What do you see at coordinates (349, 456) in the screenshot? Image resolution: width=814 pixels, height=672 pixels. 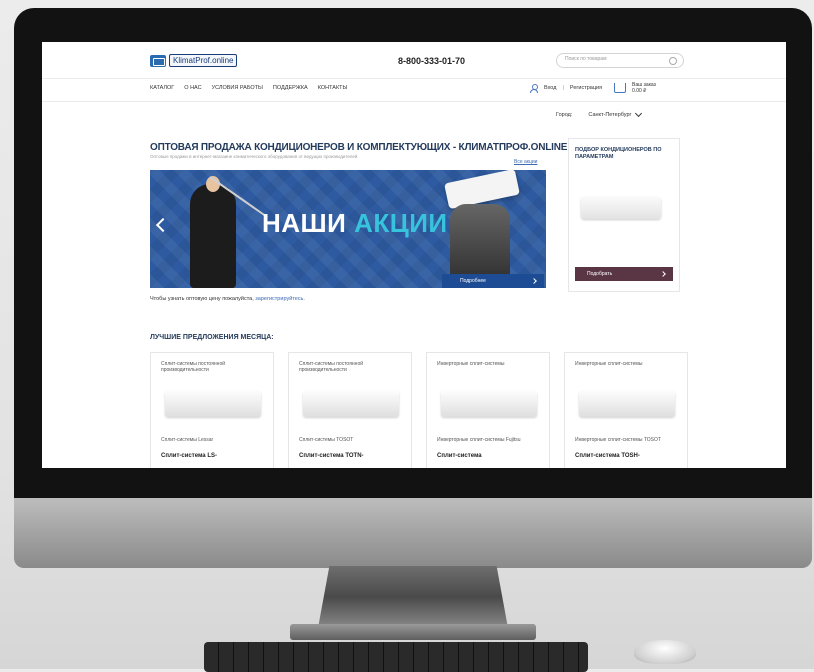 I see `product-name: Сплит-система TOTN-` at bounding box center [349, 456].